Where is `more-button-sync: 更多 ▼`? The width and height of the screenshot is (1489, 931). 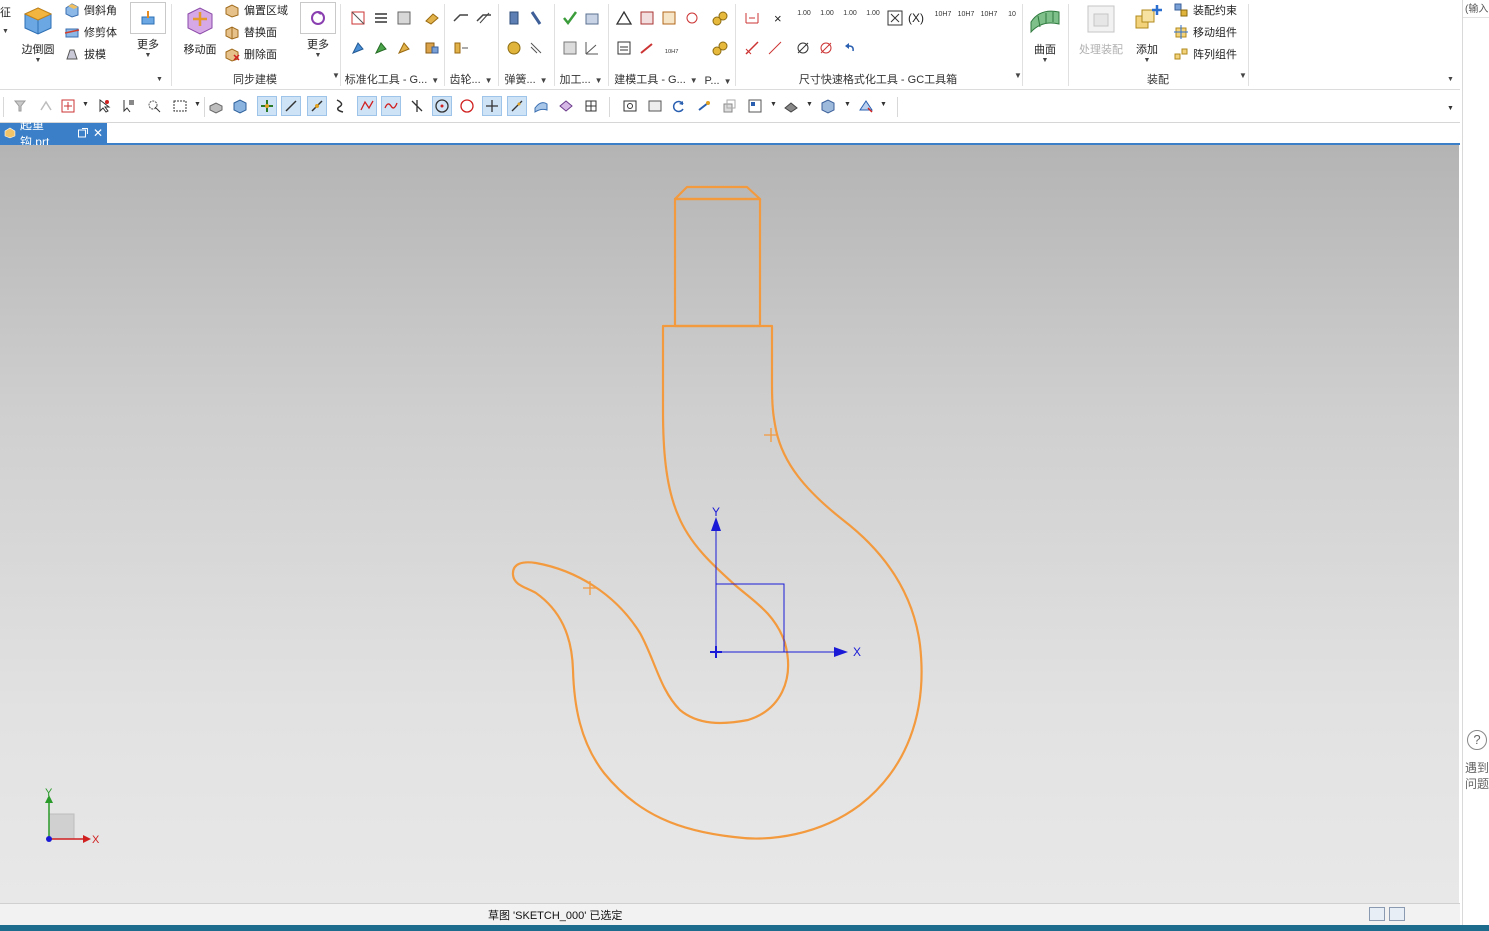
more-button-sync: 更多 ▼ is located at coordinates (318, 31).